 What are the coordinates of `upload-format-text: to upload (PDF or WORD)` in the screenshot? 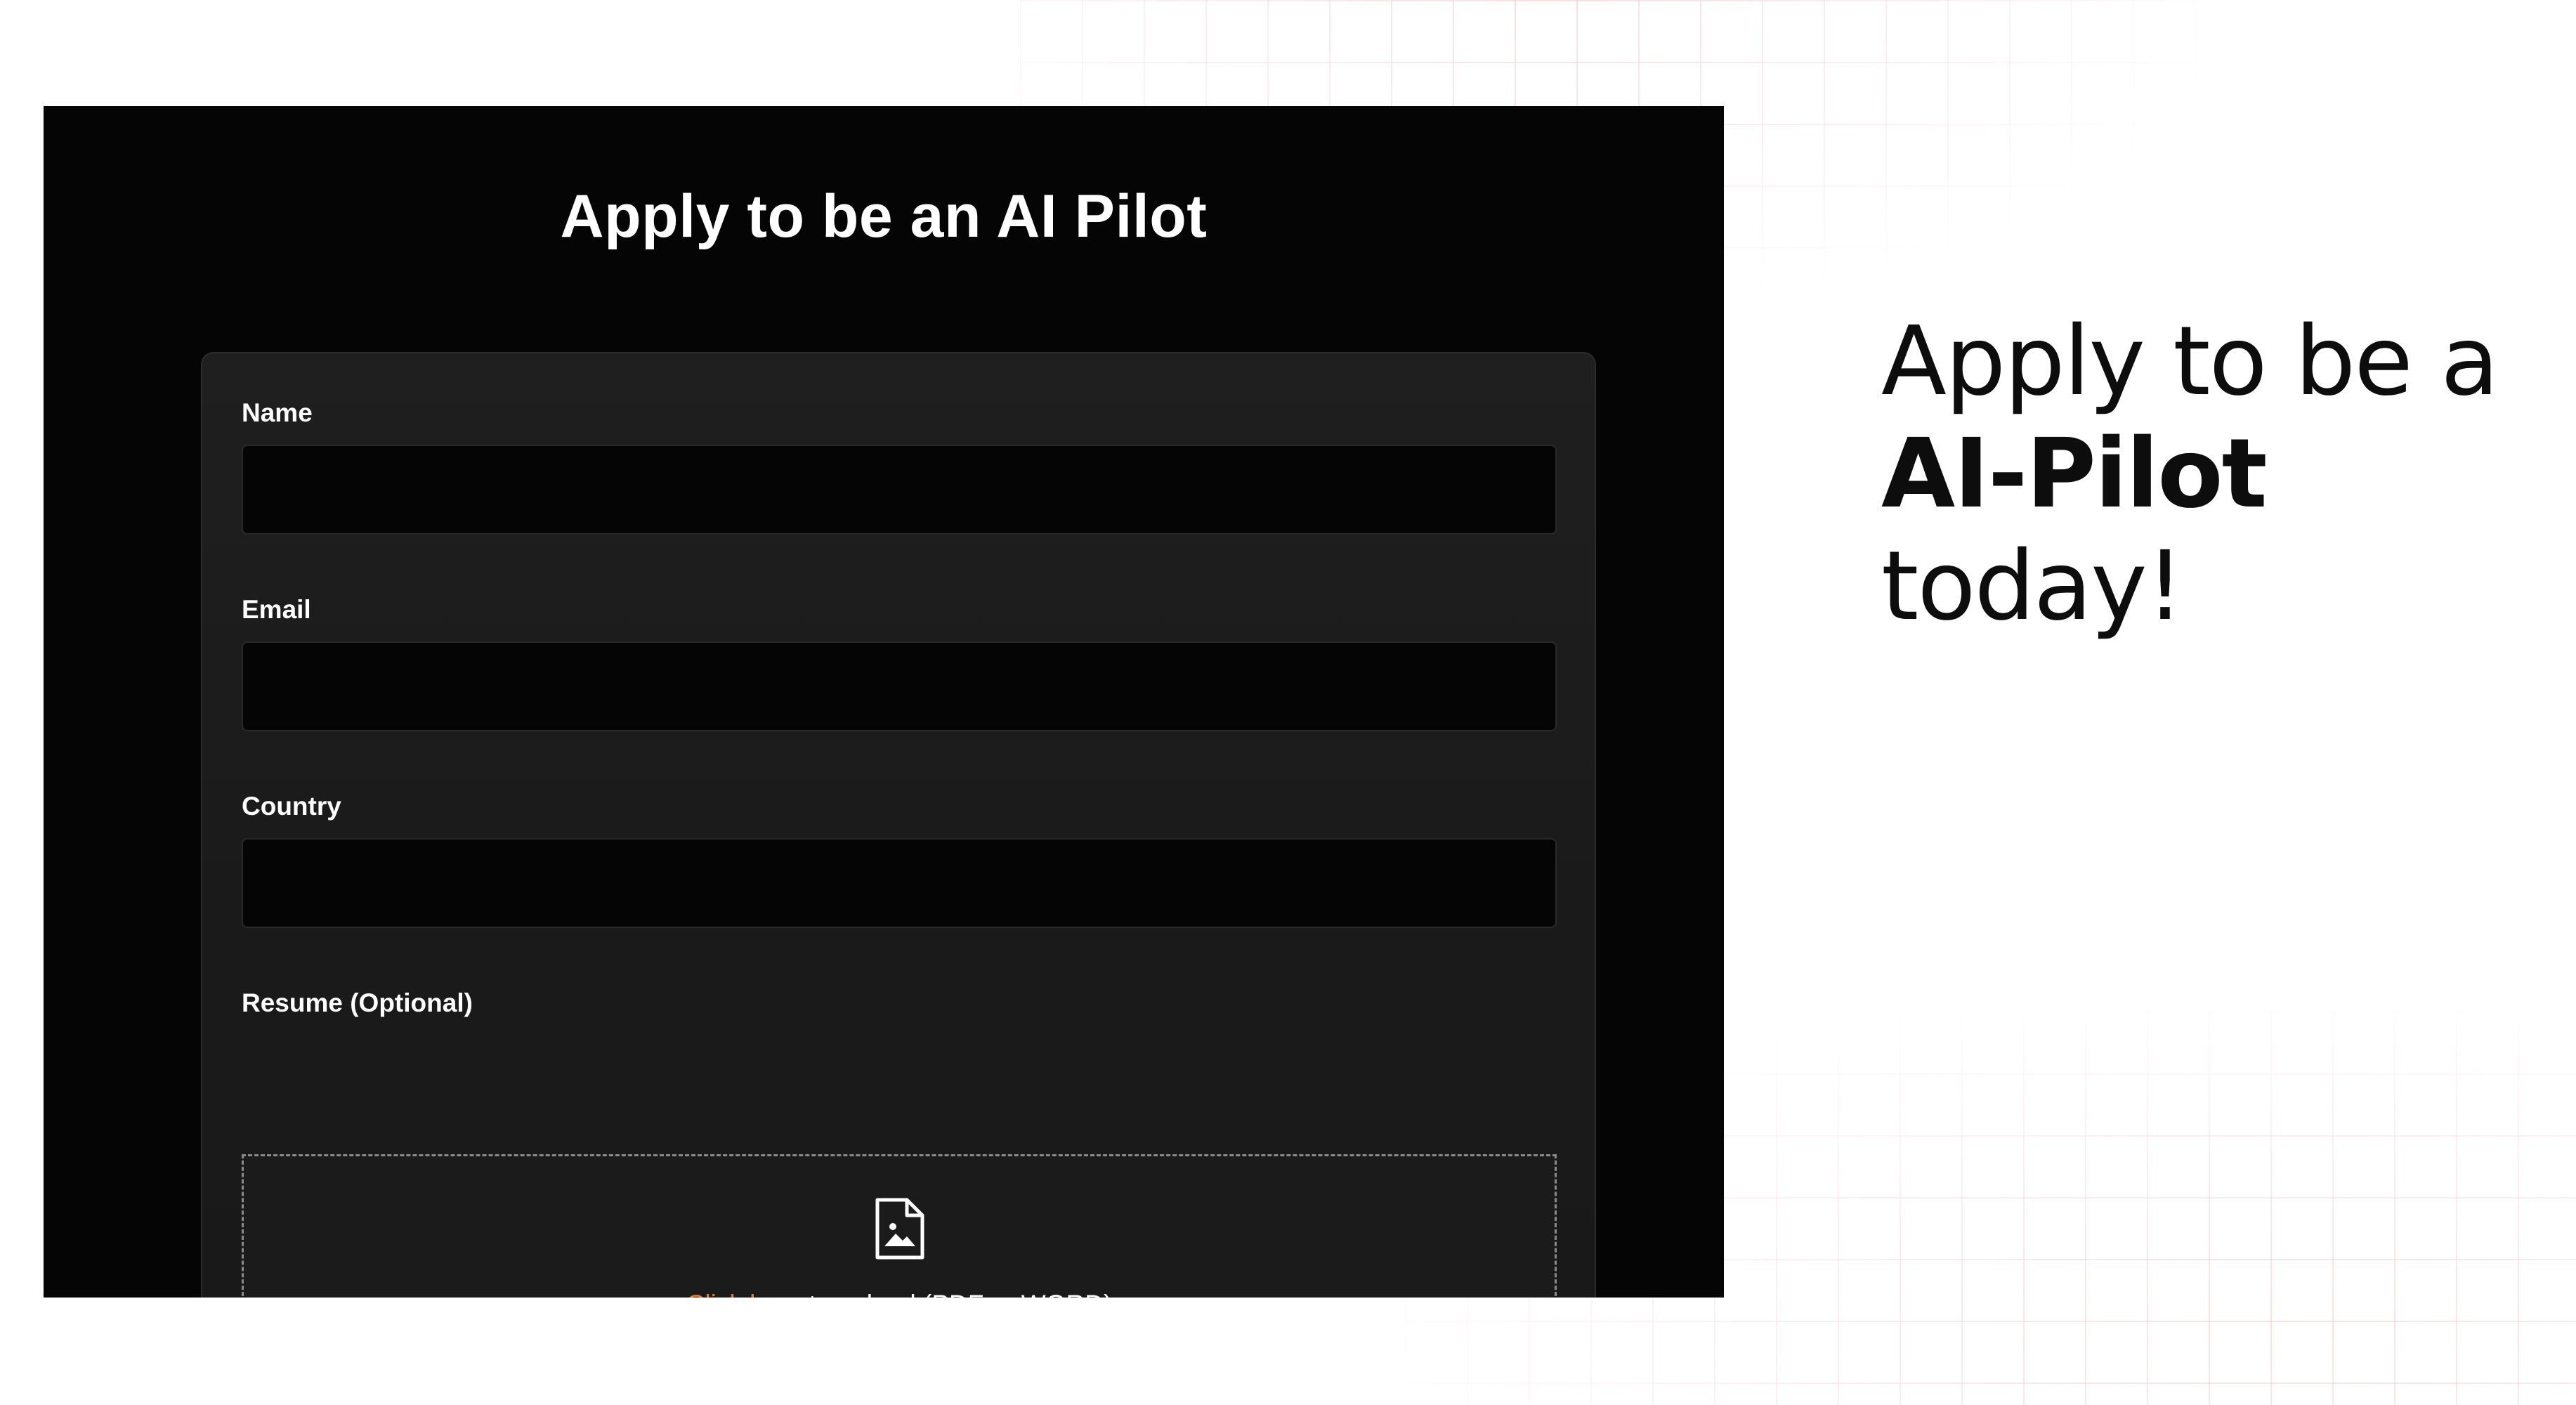 It's located at (957, 1294).